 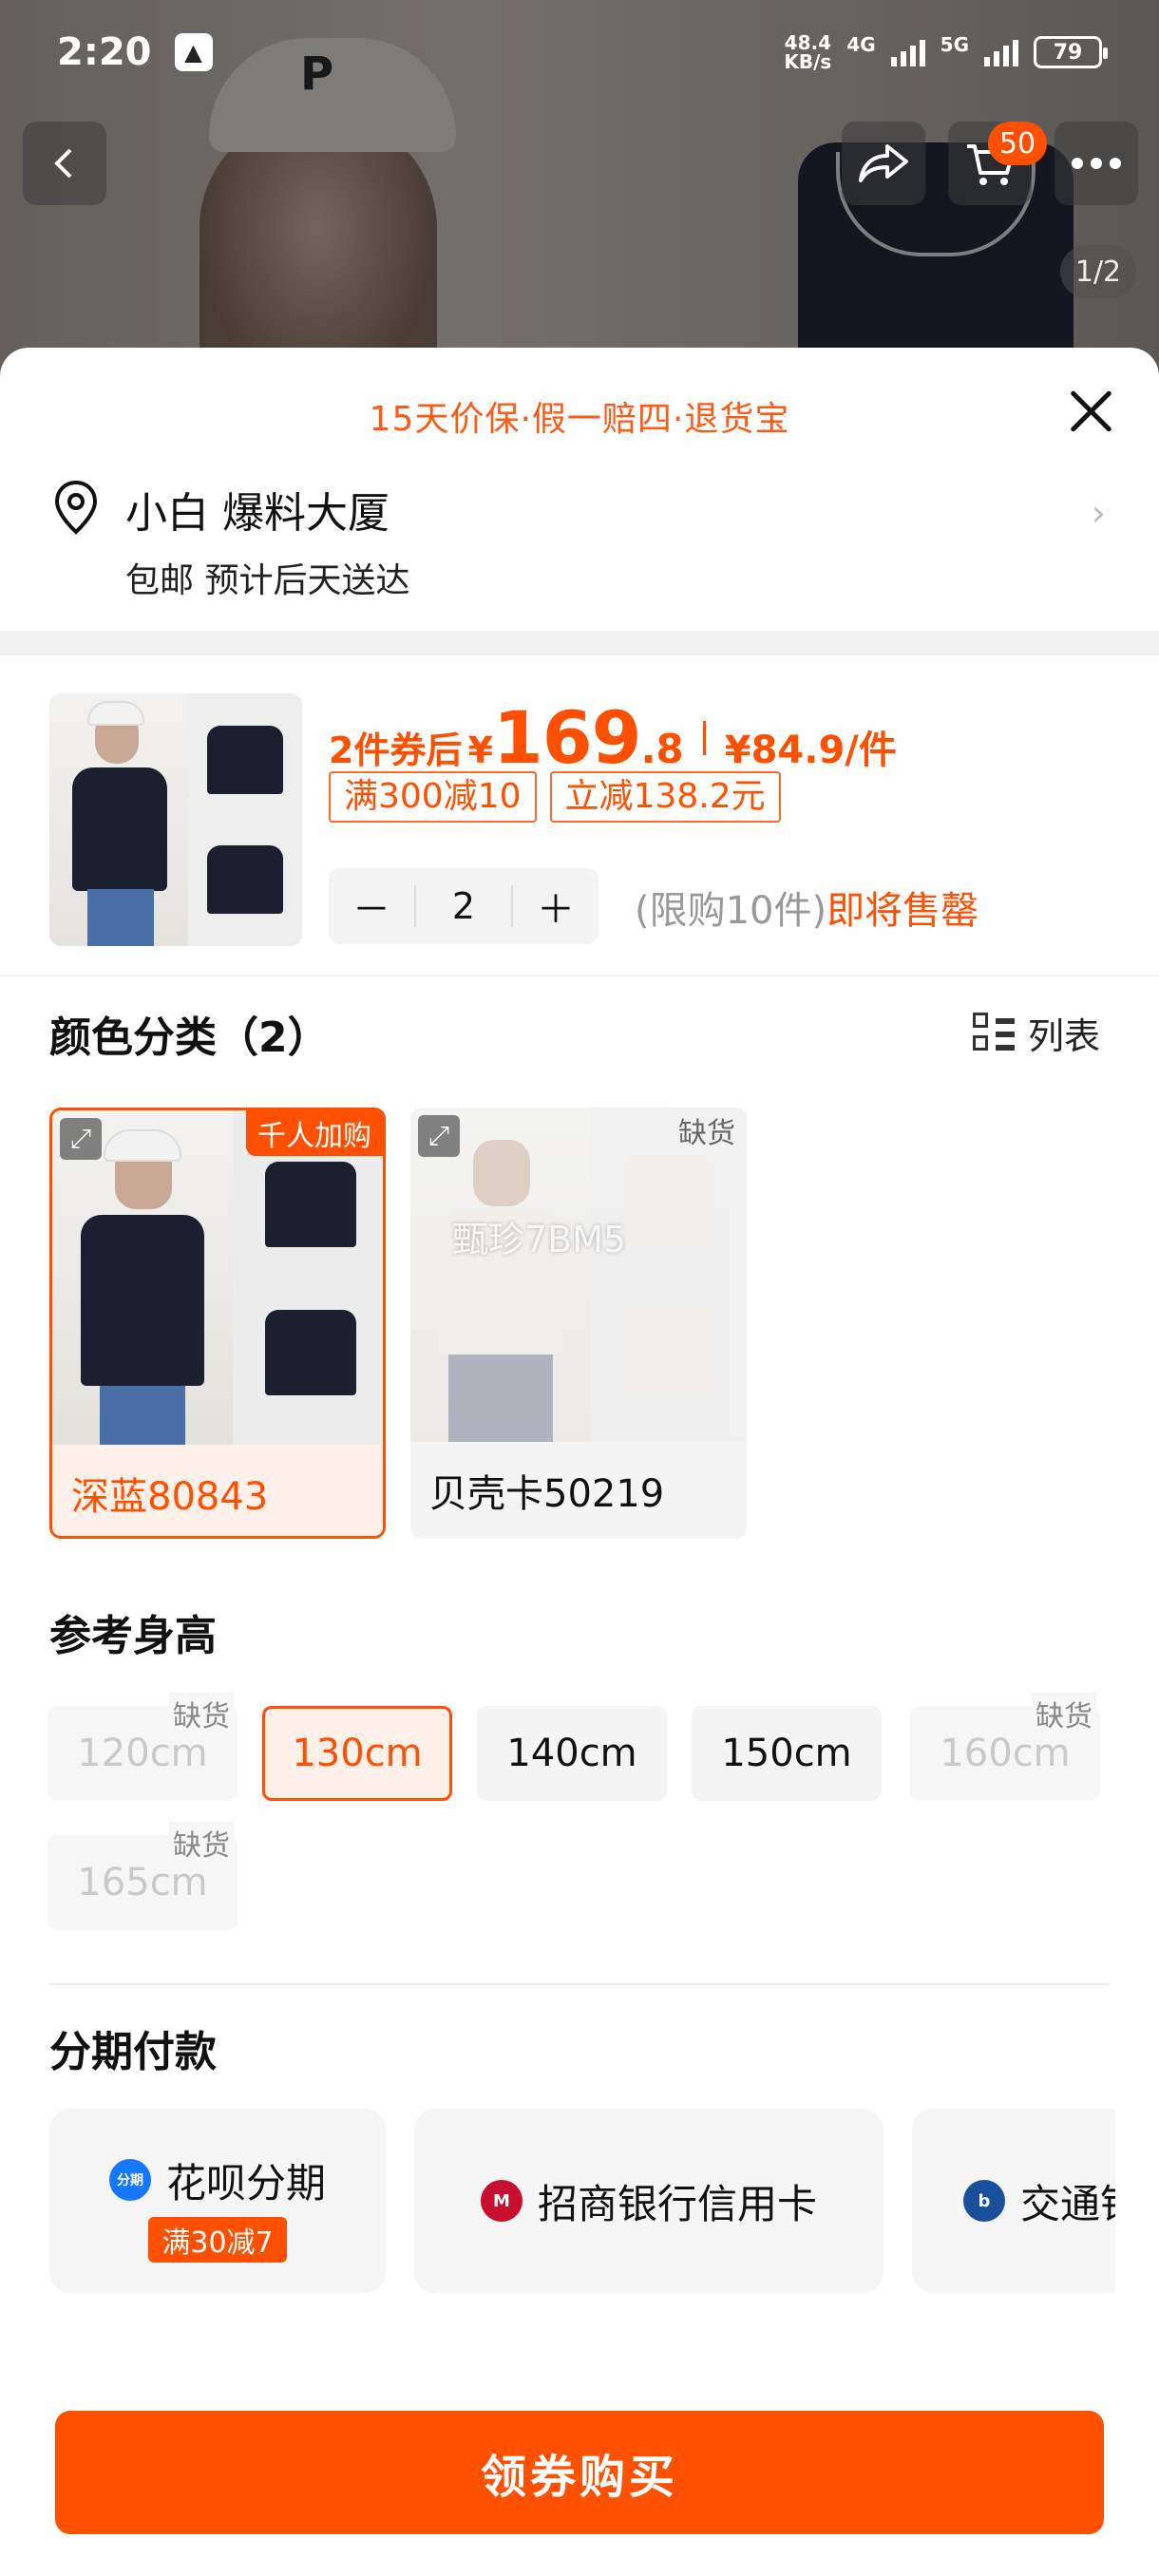 I want to click on quantity-stepper: － 2 ＋, so click(x=463, y=906).